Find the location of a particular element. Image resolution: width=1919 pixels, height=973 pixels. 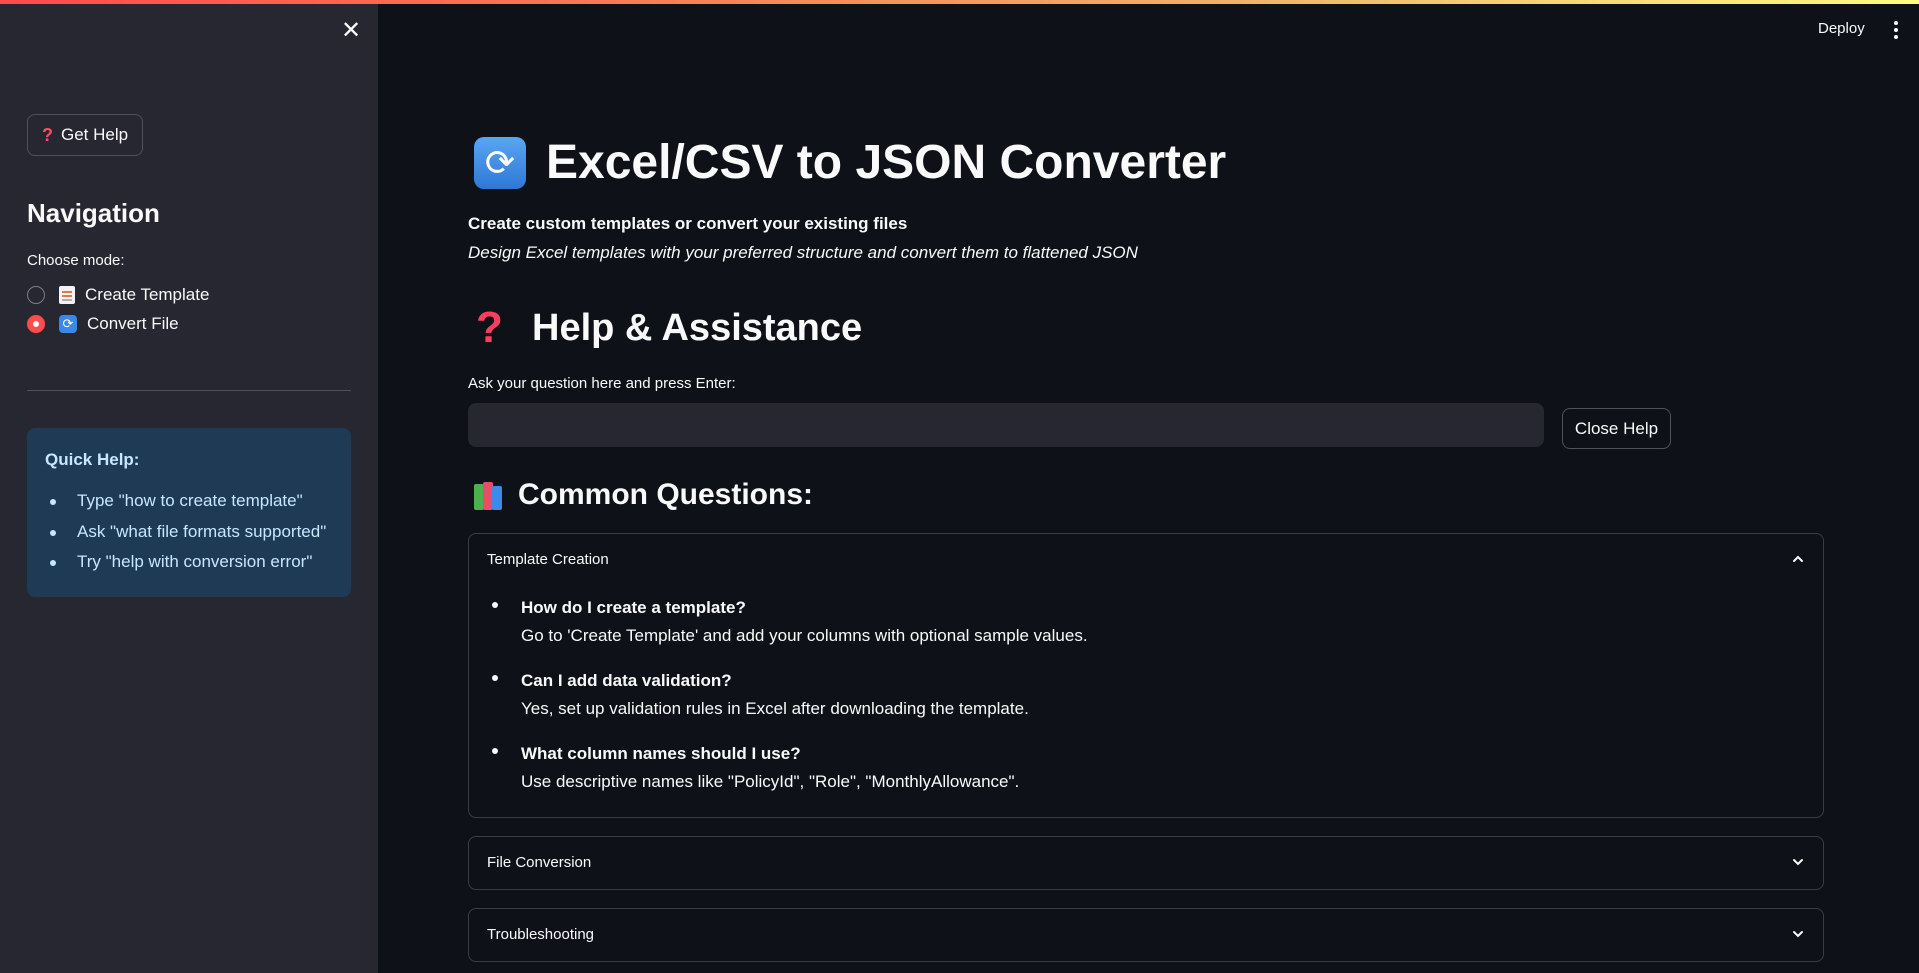

mode-label: Choose mode: is located at coordinates (76, 260).